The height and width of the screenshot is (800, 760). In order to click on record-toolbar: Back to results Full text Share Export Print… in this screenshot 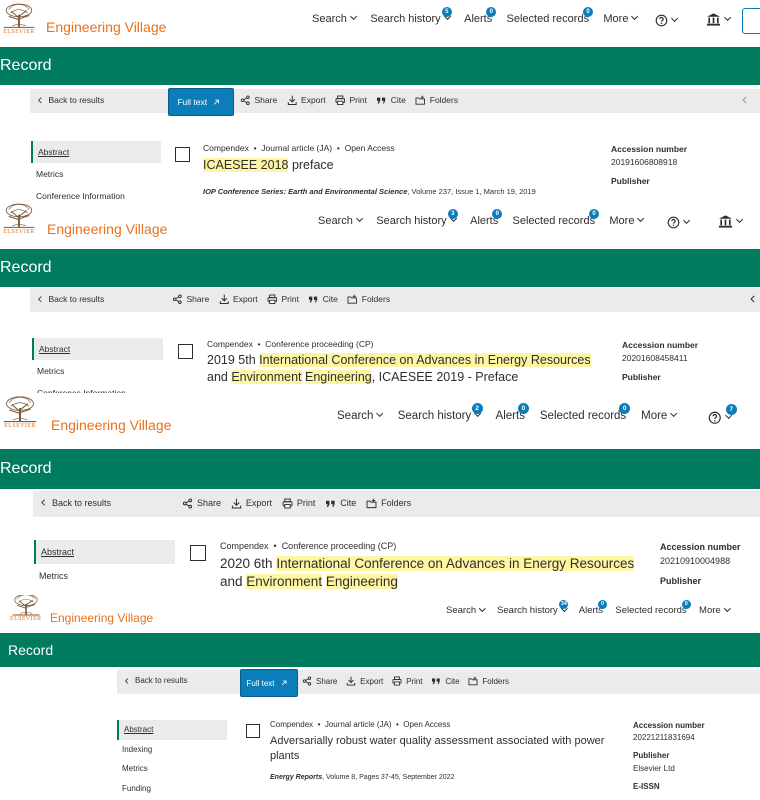, I will do `click(438, 683)`.